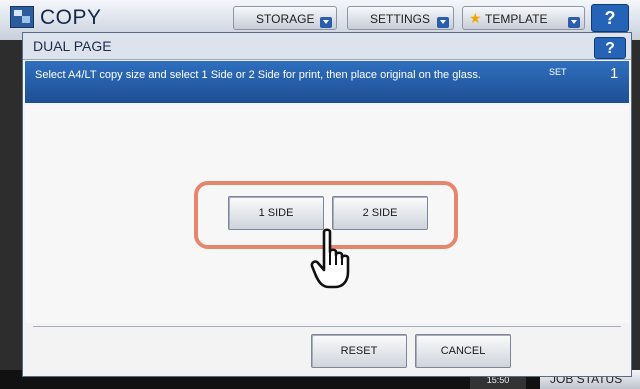  Describe the element at coordinates (276, 213) in the screenshot. I see `one-side-button: 1 SIDE` at that location.